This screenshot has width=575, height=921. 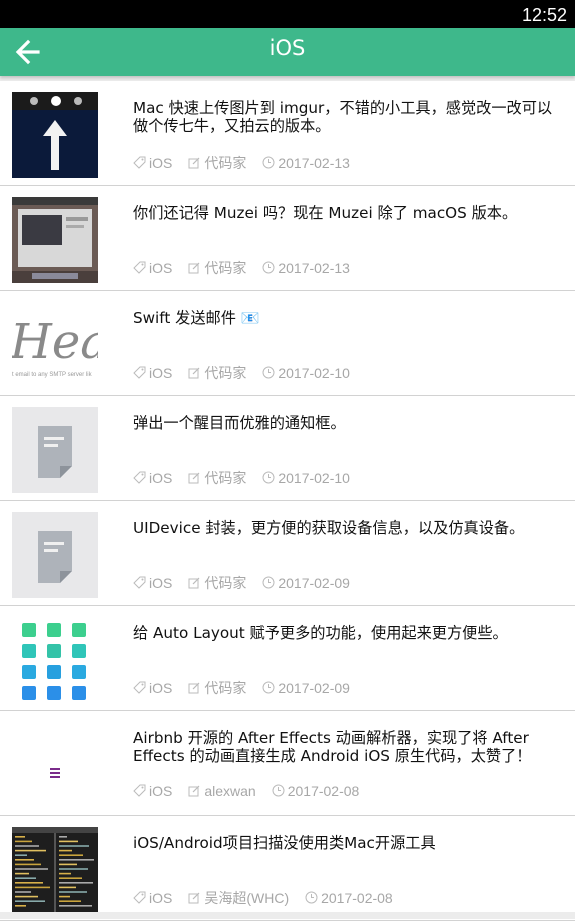 What do you see at coordinates (287, 14) in the screenshot?
I see `status-bar: 12:52` at bounding box center [287, 14].